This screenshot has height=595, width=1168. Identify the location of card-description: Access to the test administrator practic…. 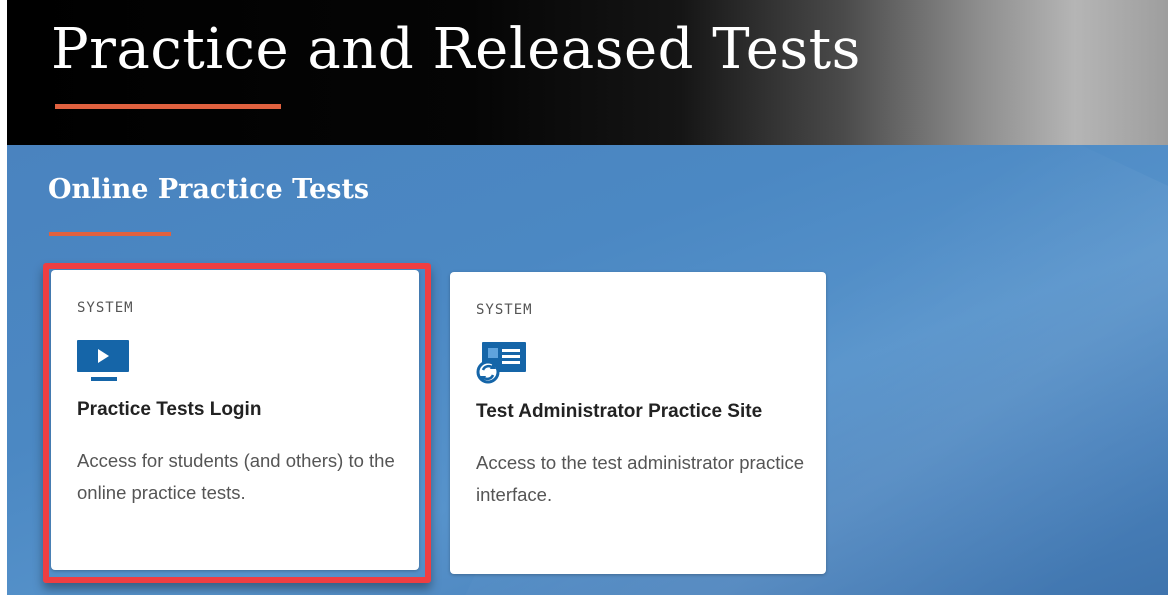
(640, 478).